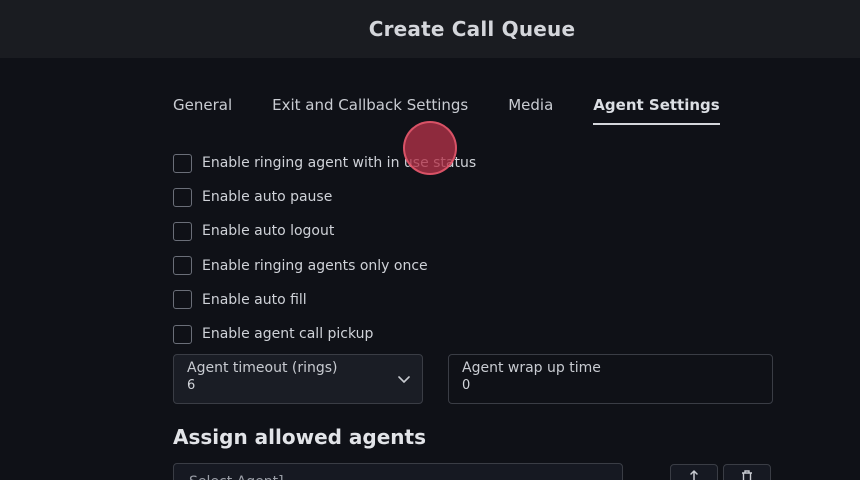 The image size is (860, 480). What do you see at coordinates (267, 197) in the screenshot?
I see `option-label: Enable auto pause` at bounding box center [267, 197].